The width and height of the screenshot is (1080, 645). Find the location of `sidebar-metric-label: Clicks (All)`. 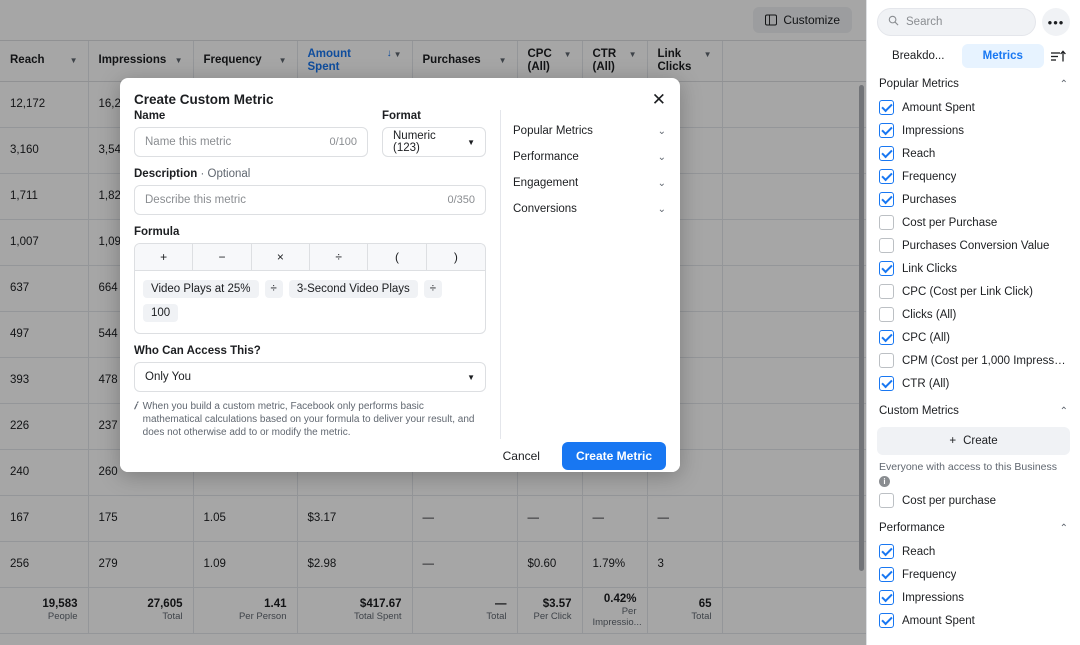

sidebar-metric-label: Clicks (All) is located at coordinates (929, 314).